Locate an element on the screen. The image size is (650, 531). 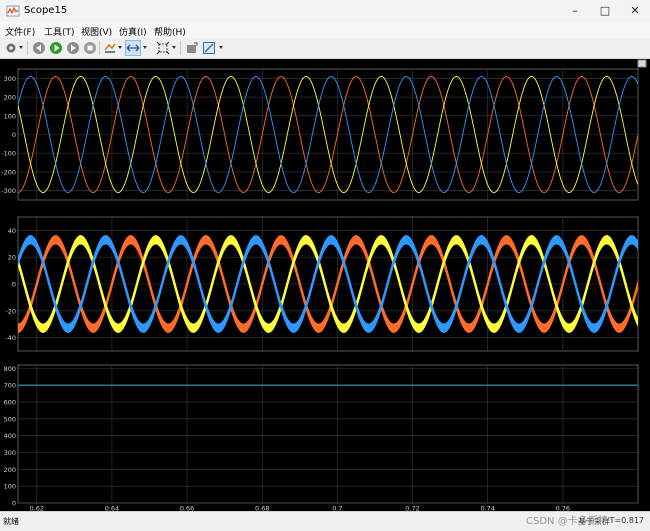
y-tick-label: -300 is located at coordinates (8, 191).